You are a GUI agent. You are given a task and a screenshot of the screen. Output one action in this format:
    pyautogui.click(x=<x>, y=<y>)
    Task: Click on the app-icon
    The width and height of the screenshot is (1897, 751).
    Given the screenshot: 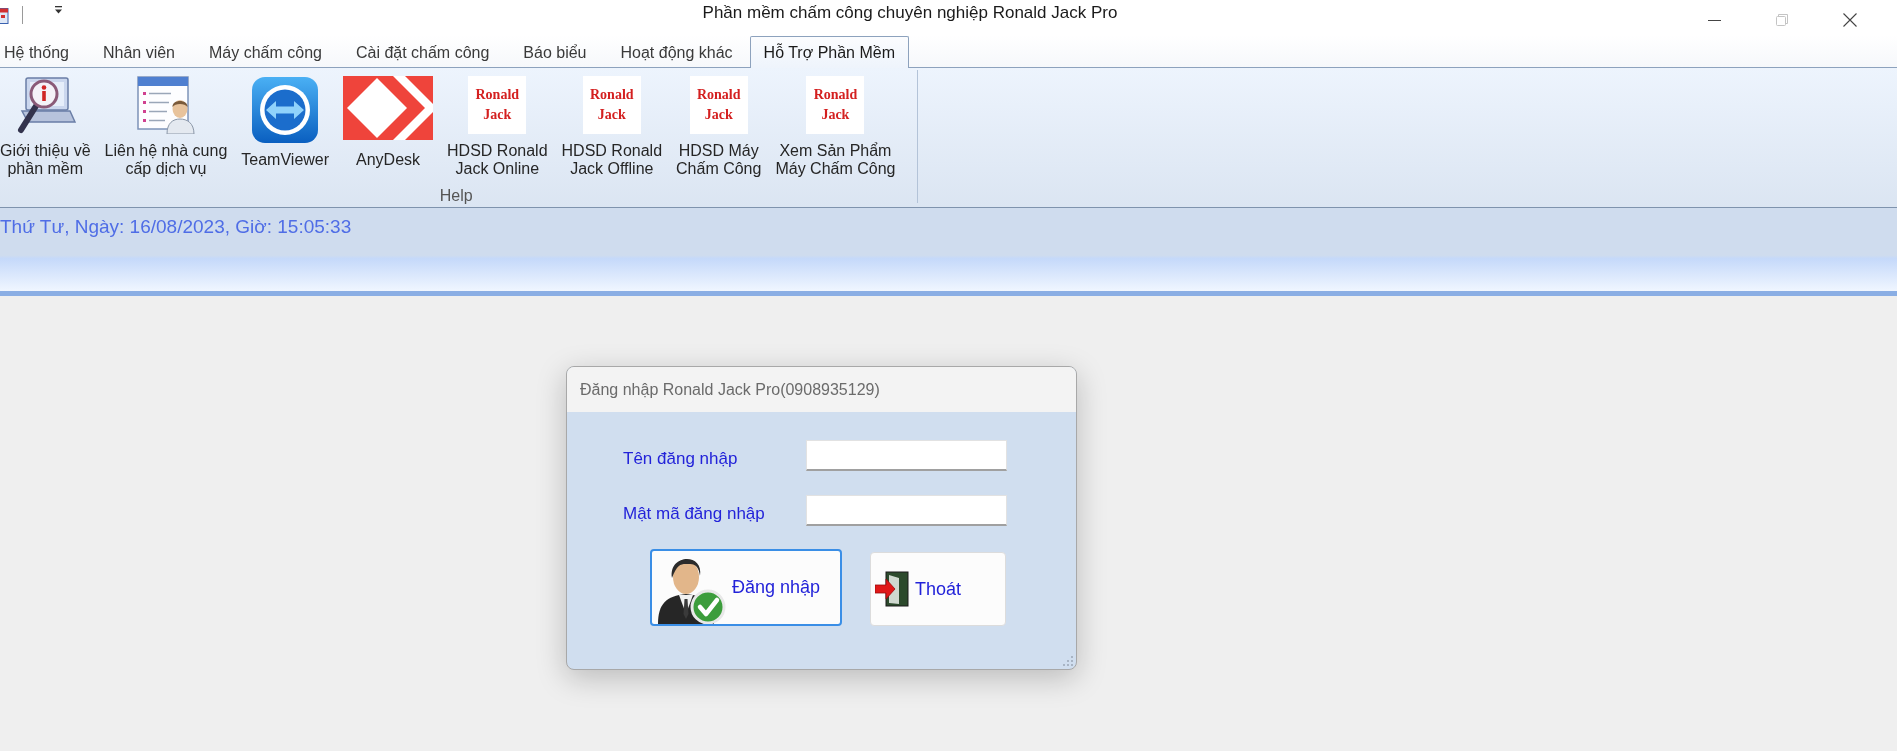 What is the action you would take?
    pyautogui.click(x=4, y=15)
    